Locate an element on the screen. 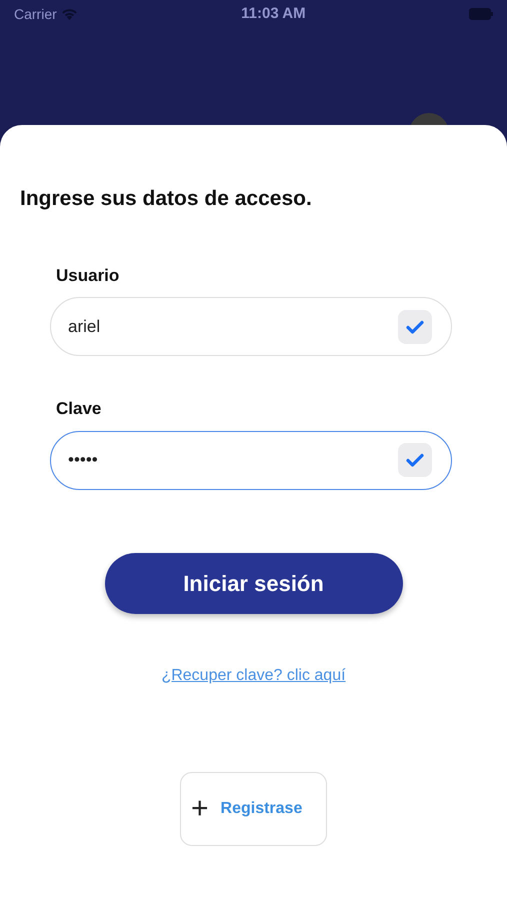  wifi-icon is located at coordinates (69, 14).